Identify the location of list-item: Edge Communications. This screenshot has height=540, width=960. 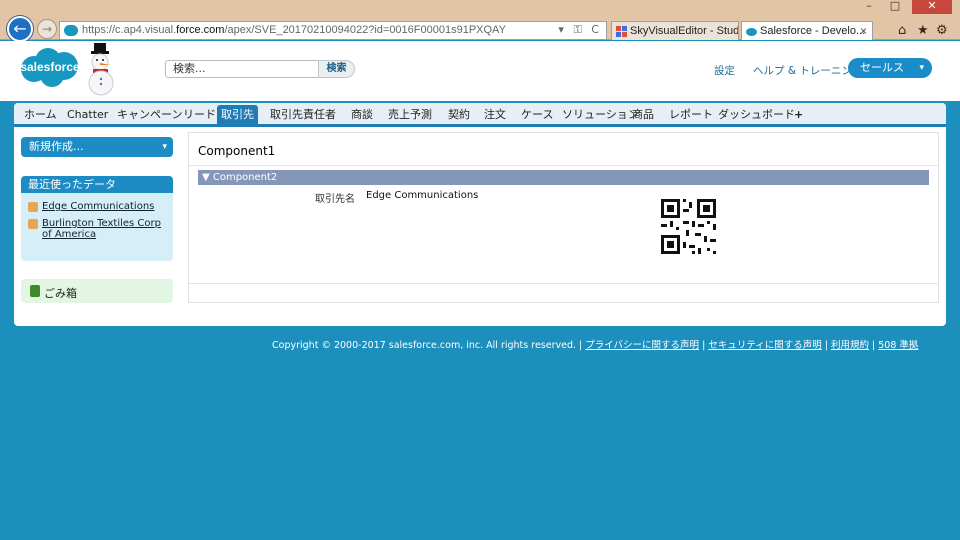
(98, 206).